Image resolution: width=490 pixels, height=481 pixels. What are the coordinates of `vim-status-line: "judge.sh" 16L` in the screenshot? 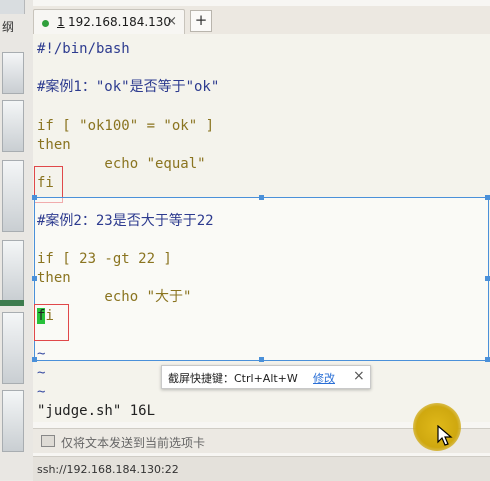 It's located at (96, 411).